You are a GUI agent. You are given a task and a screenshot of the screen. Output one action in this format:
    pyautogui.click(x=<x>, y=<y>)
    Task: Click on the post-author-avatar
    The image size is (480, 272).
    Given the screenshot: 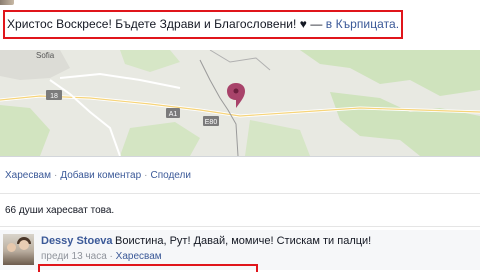 What is the action you would take?
    pyautogui.click(x=7, y=2)
    